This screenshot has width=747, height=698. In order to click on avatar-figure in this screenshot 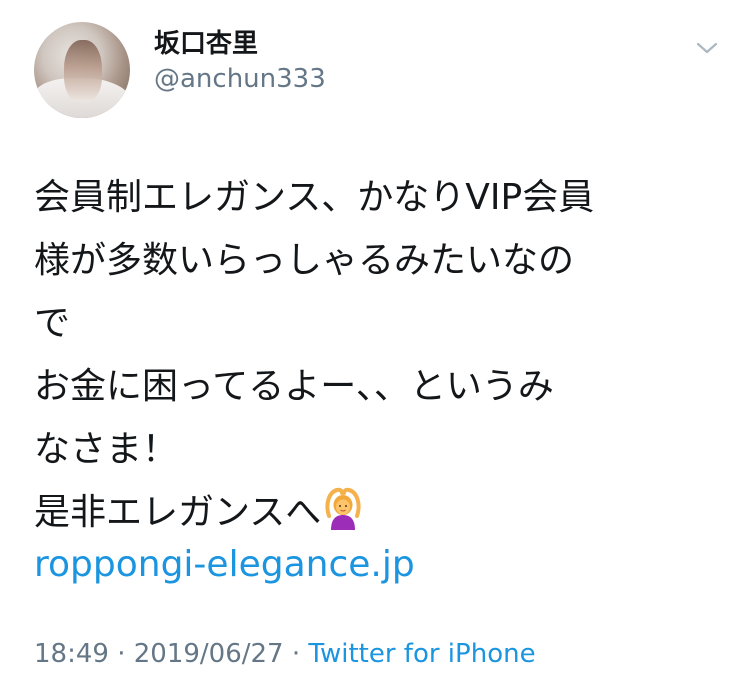, I will do `click(83, 71)`.